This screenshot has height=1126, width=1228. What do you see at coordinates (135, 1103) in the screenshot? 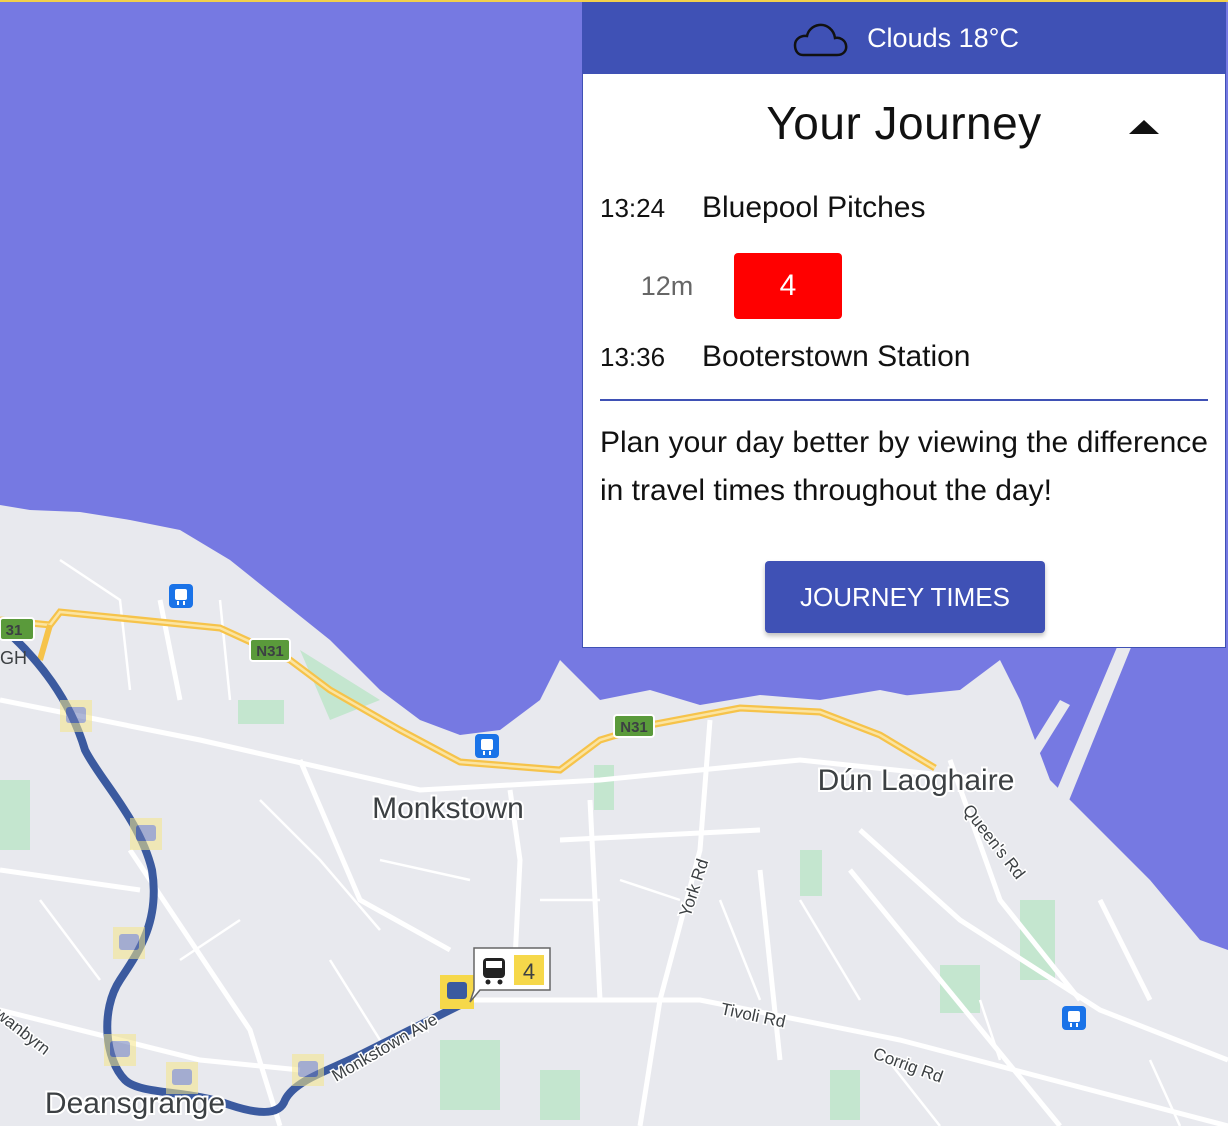
I see `place-label-deansgrange: Deansgrange` at bounding box center [135, 1103].